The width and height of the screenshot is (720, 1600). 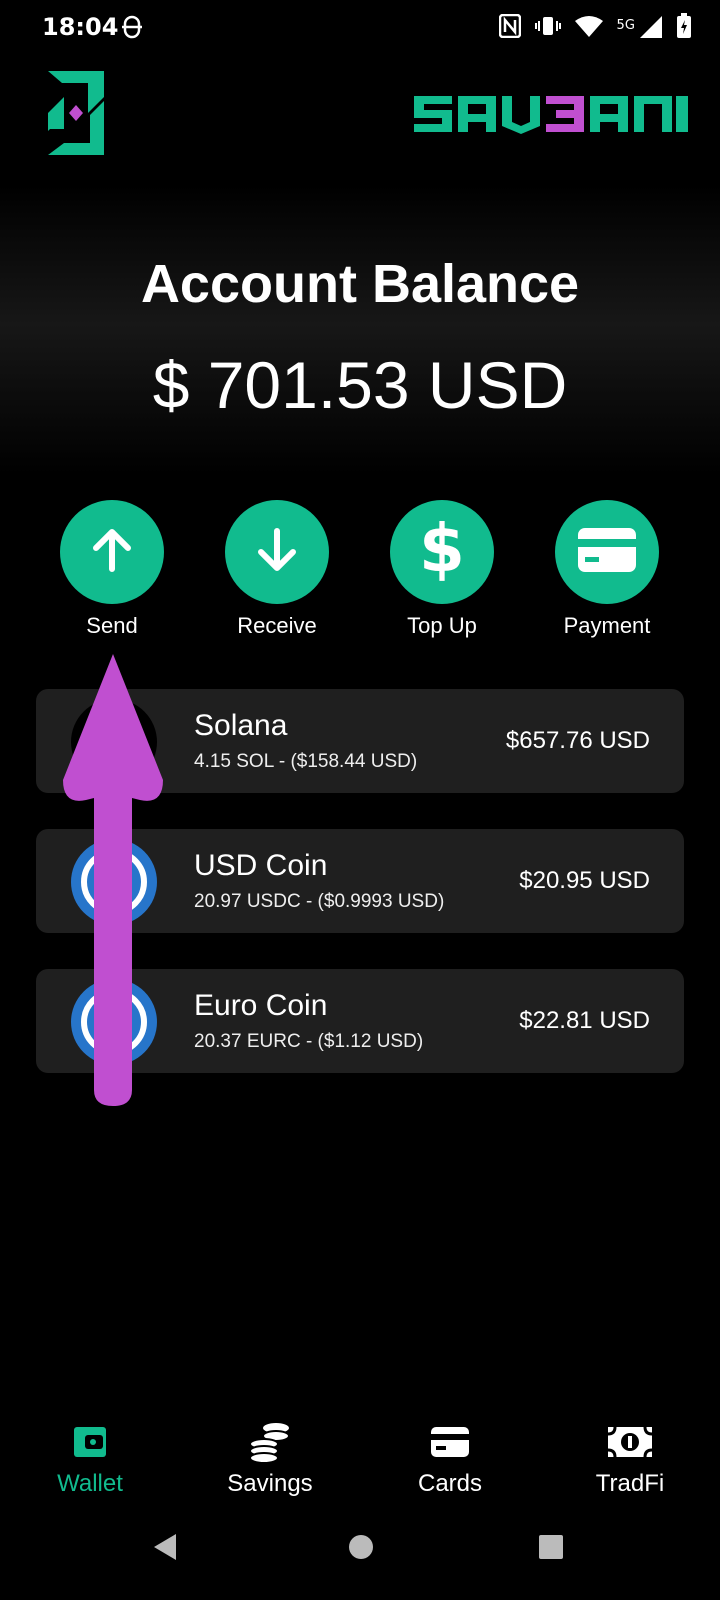 I want to click on top-up-circle: $, so click(x=442, y=552).